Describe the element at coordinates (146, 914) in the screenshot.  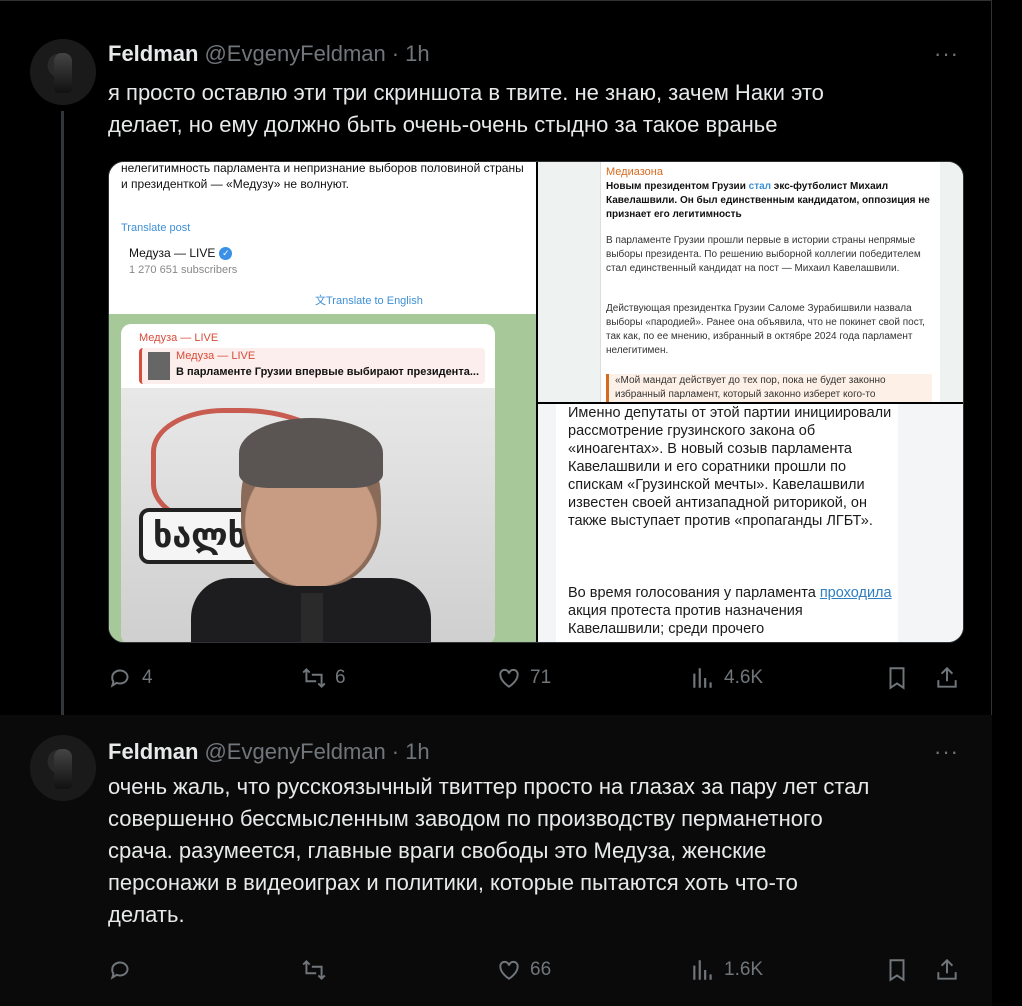
I see `post-text-line: делать.` at that location.